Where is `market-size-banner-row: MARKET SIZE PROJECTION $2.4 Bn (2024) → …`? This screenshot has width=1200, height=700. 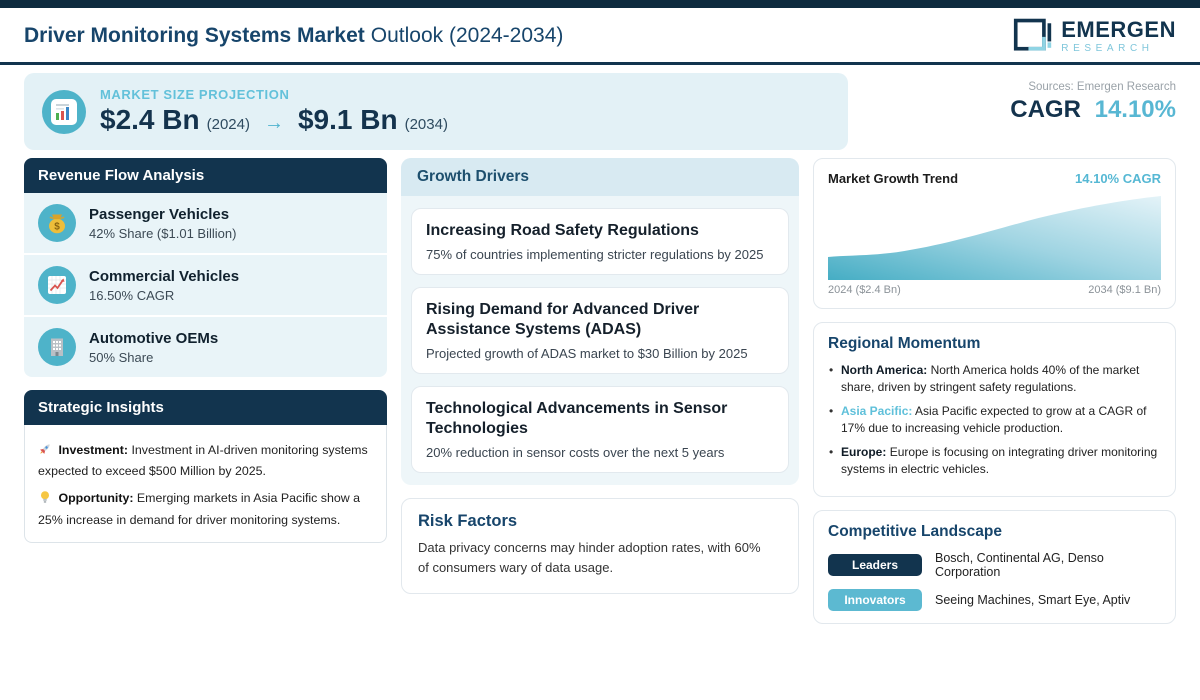
market-size-banner-row: MARKET SIZE PROJECTION $2.4 Bn (2024) → … is located at coordinates (600, 111).